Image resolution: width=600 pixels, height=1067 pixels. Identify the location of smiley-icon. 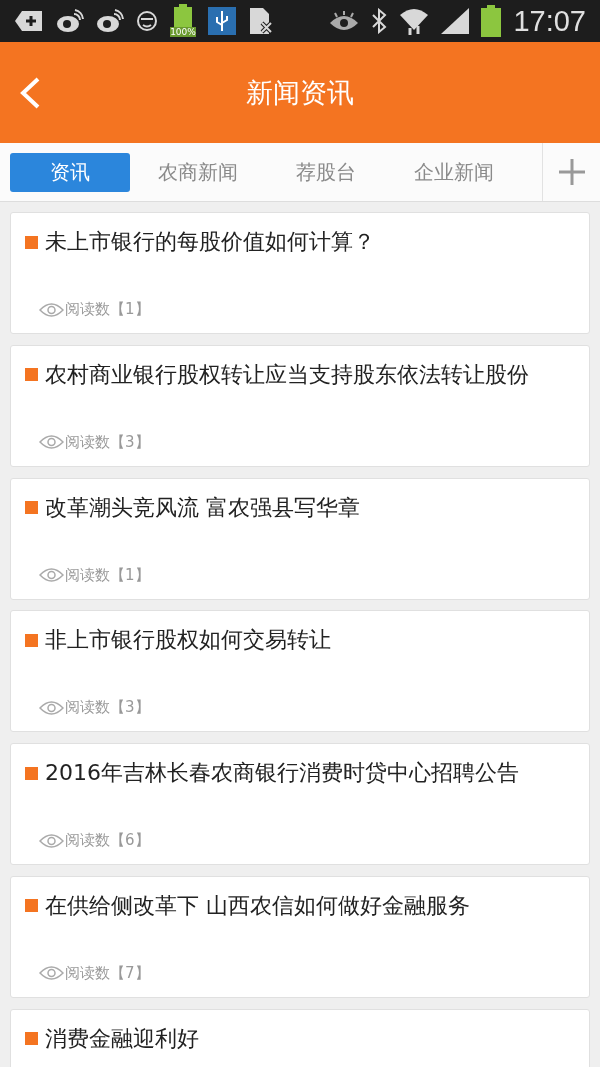
(147, 21).